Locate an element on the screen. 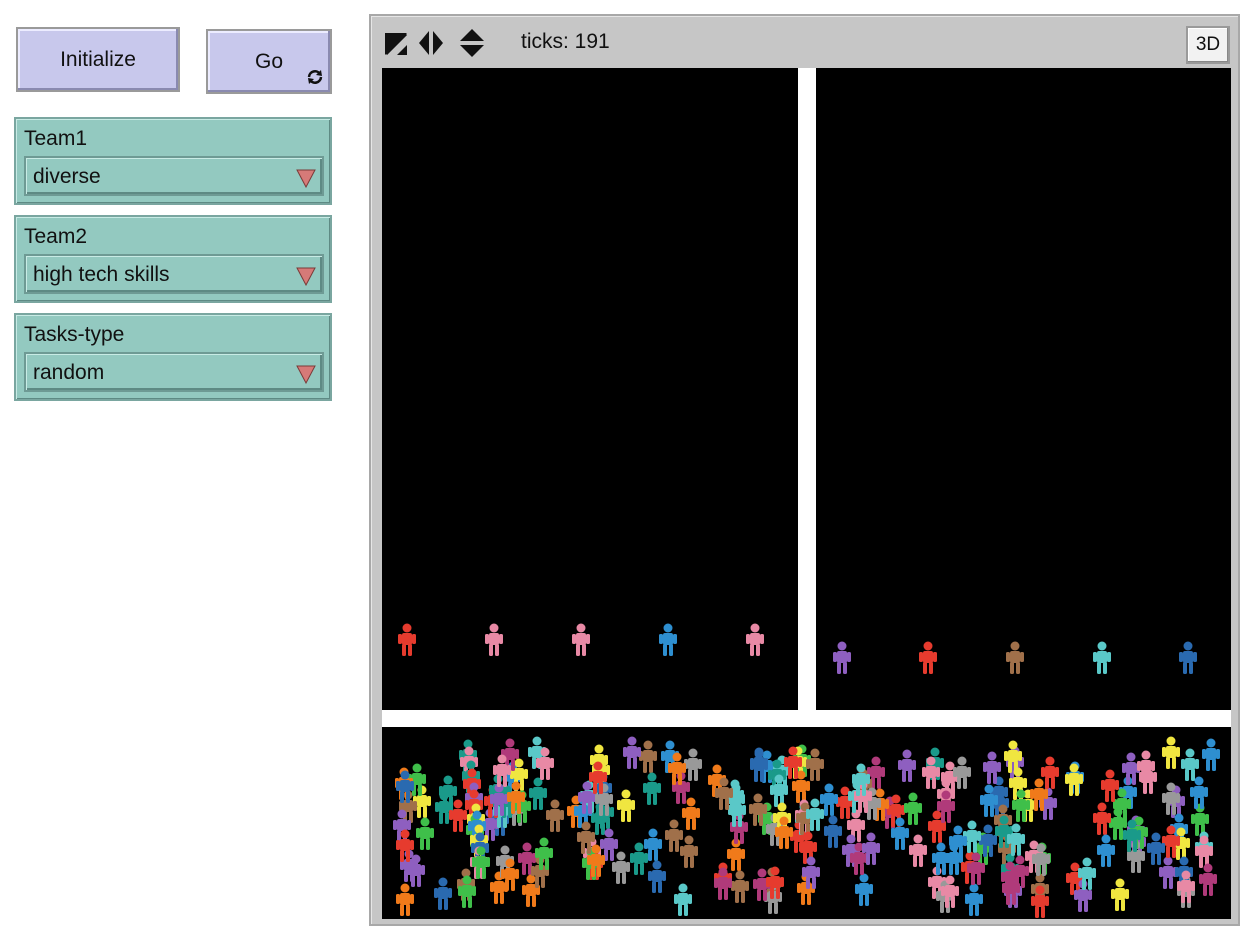 The height and width of the screenshot is (942, 1250). team2-chooser: Team2 high tech skills is located at coordinates (173, 259).